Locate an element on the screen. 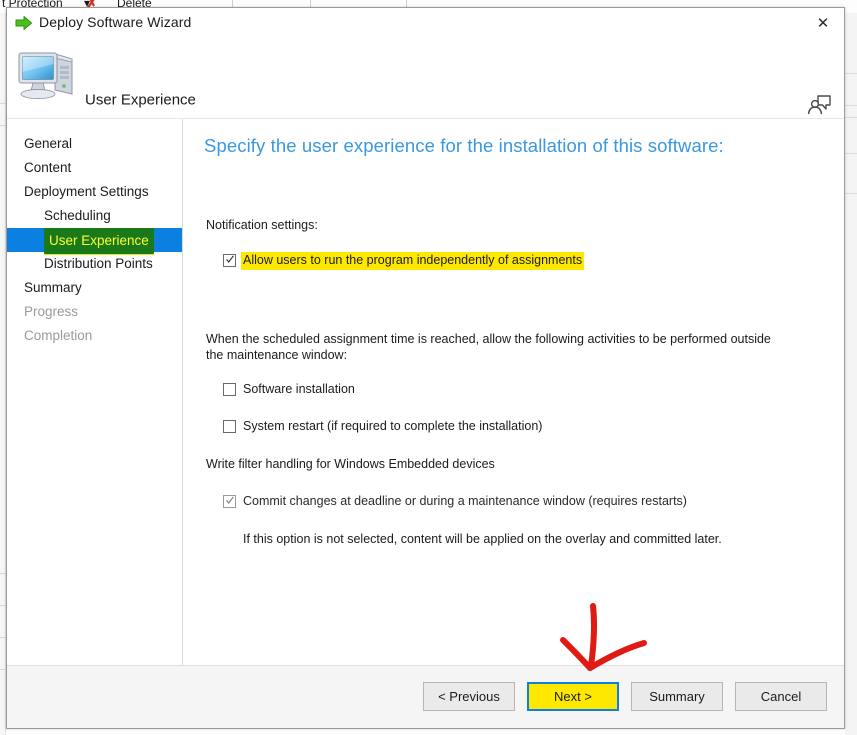 The width and height of the screenshot is (857, 735). sidebar-item-user-experience: User Experience is located at coordinates (94, 241).